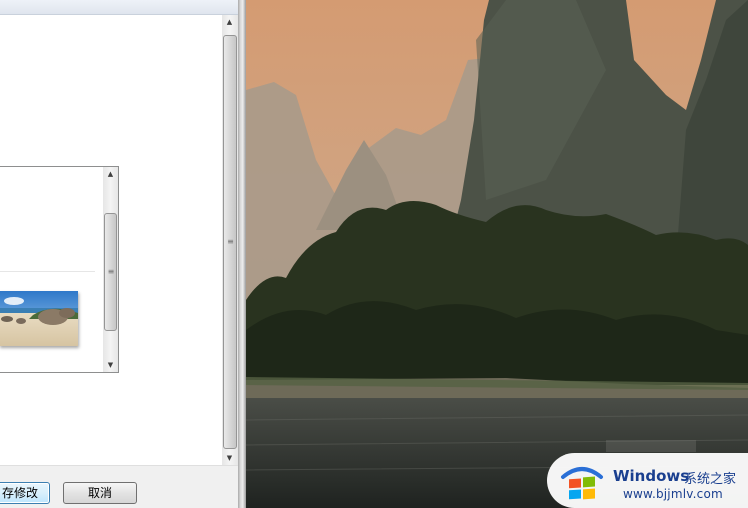 The image size is (748, 508). I want to click on dialog-scrollbar: ▲ ≡ ▼, so click(230, 240).